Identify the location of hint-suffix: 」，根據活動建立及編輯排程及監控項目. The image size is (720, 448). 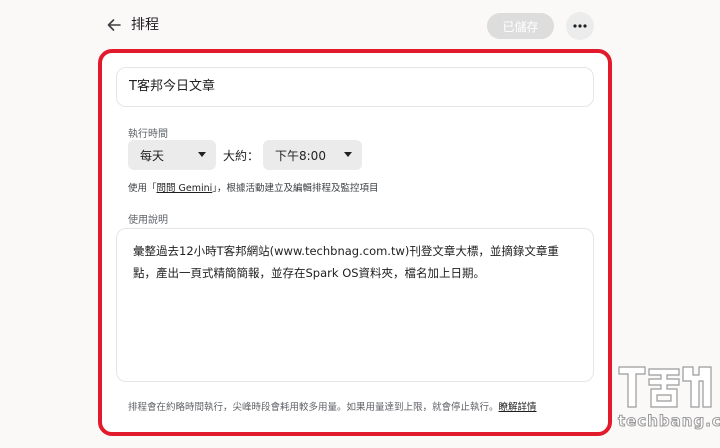
(295, 188).